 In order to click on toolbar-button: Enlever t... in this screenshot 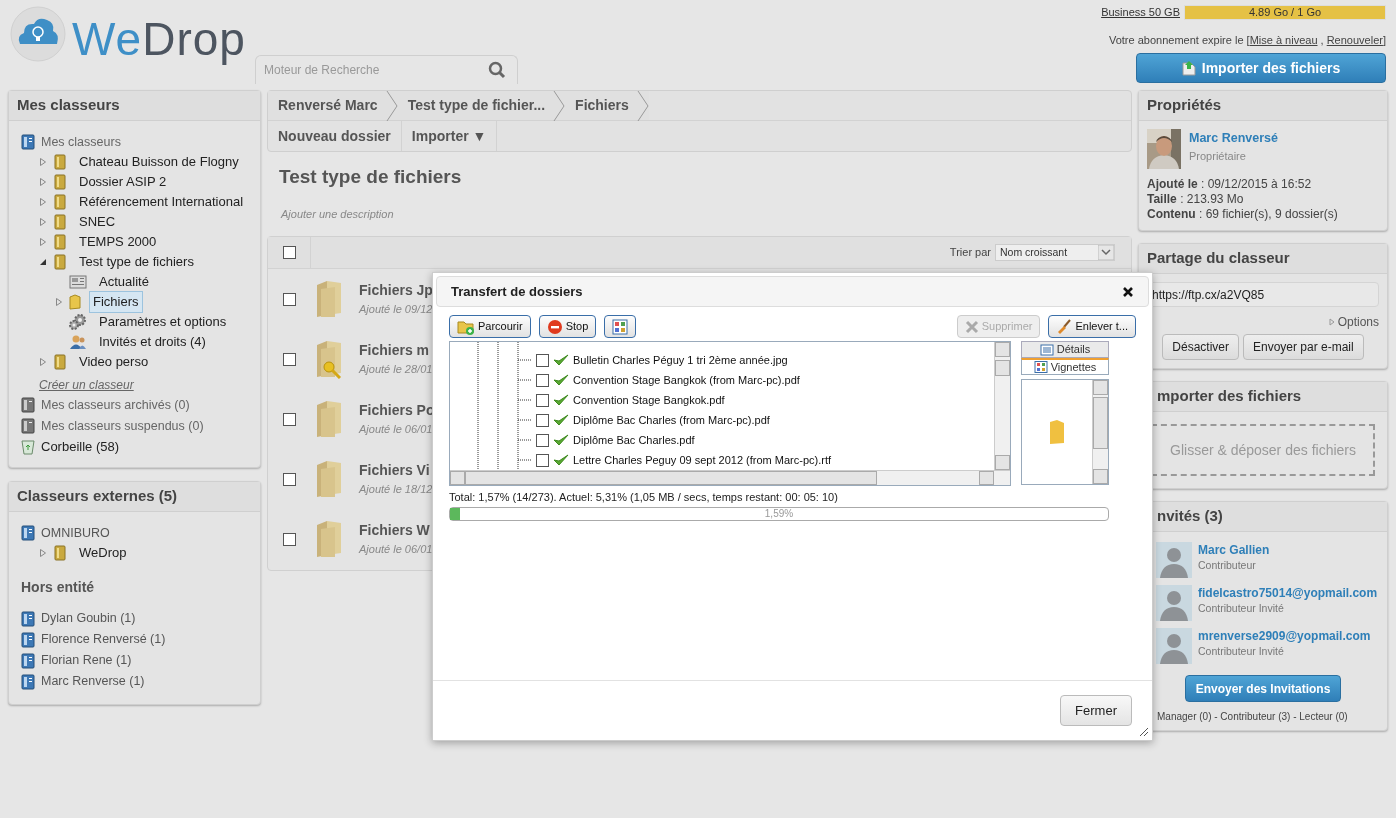, I will do `click(1092, 326)`.